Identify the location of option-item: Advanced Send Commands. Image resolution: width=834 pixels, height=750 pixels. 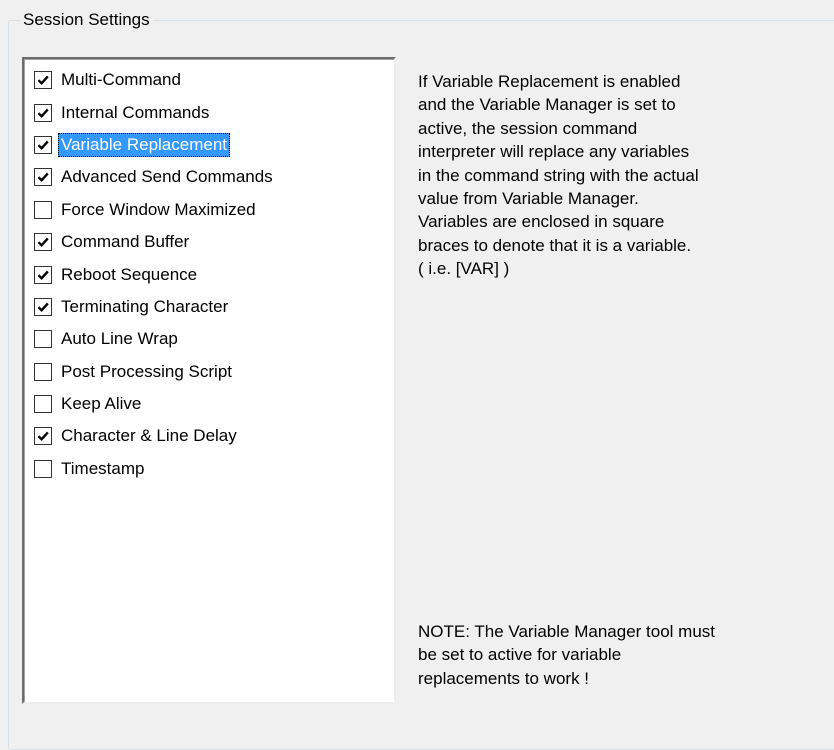
(155, 177).